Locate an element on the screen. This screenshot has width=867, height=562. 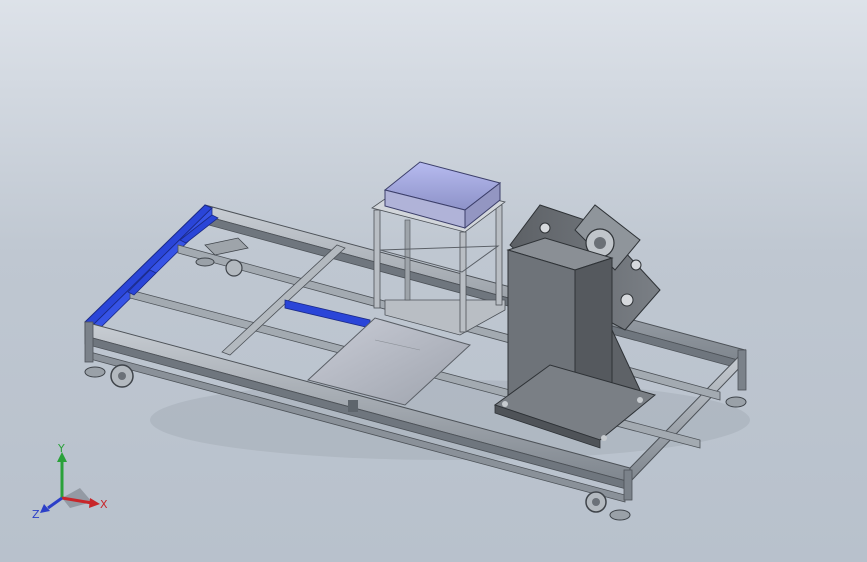
y-axis-label: Y is located at coordinates (61, 448).